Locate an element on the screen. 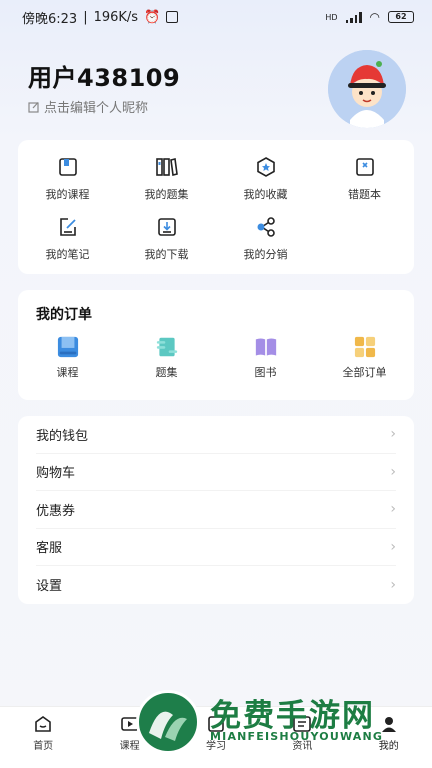 The height and width of the screenshot is (768, 432). orders-row: 课程 题集 图书 全部订单 is located at coordinates (216, 361).